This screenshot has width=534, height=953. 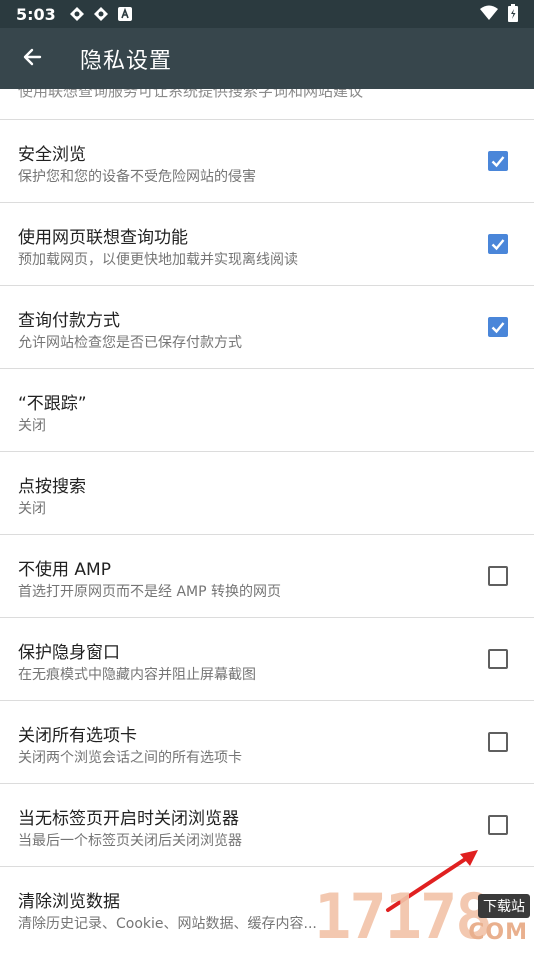 I want to click on setting-subtitle: 首选打开原网页而不是经 AMP 转换的网页, so click(x=149, y=592).